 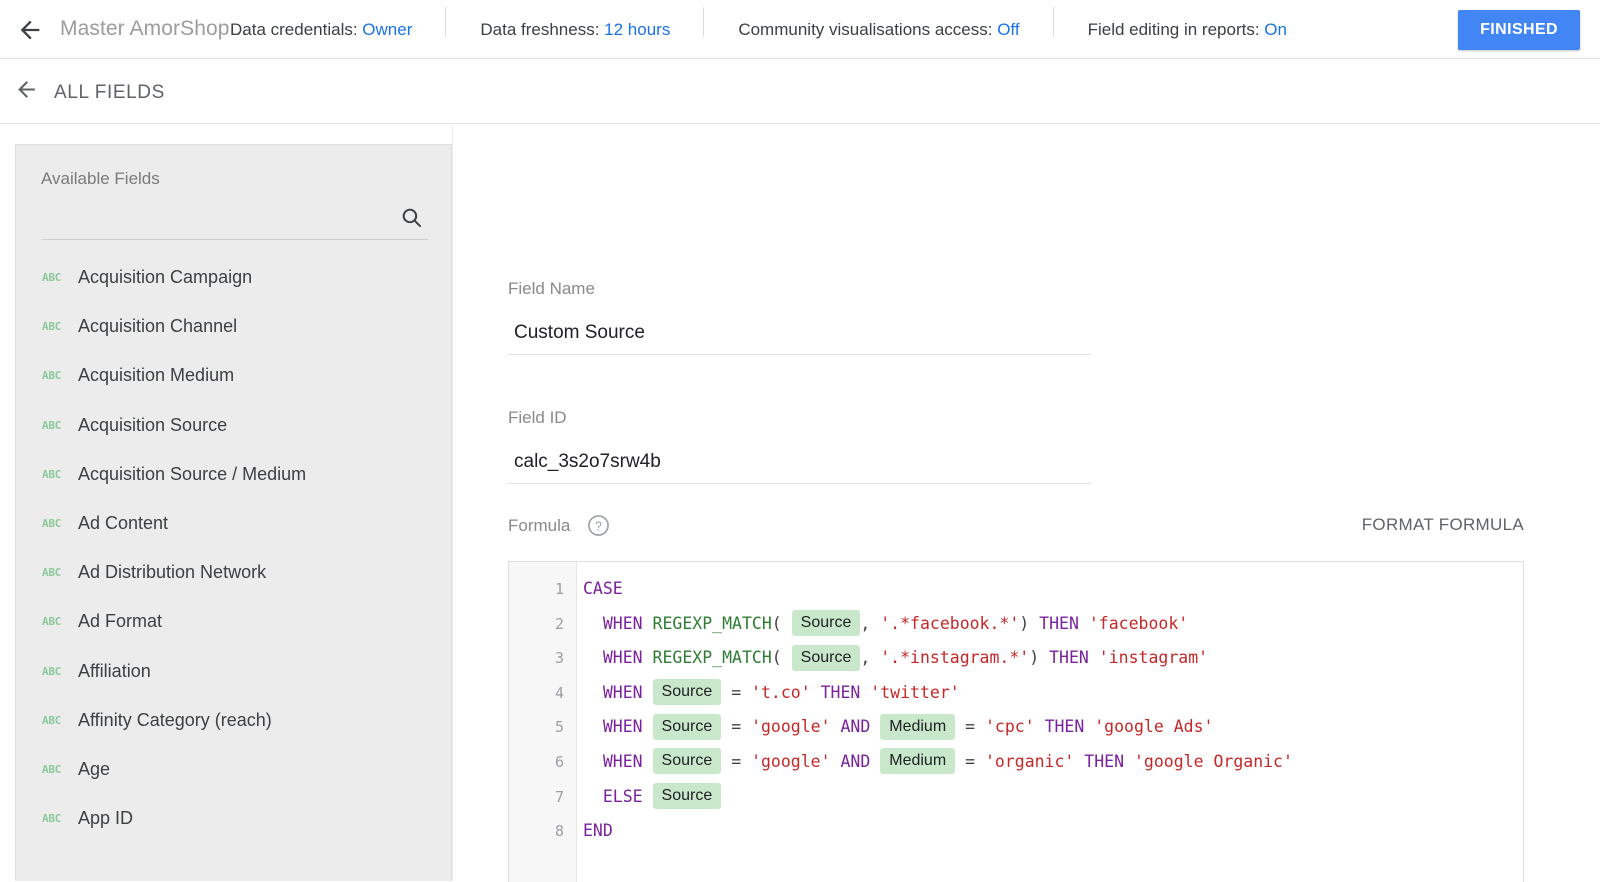 What do you see at coordinates (799, 335) in the screenshot?
I see `field-name-input` at bounding box center [799, 335].